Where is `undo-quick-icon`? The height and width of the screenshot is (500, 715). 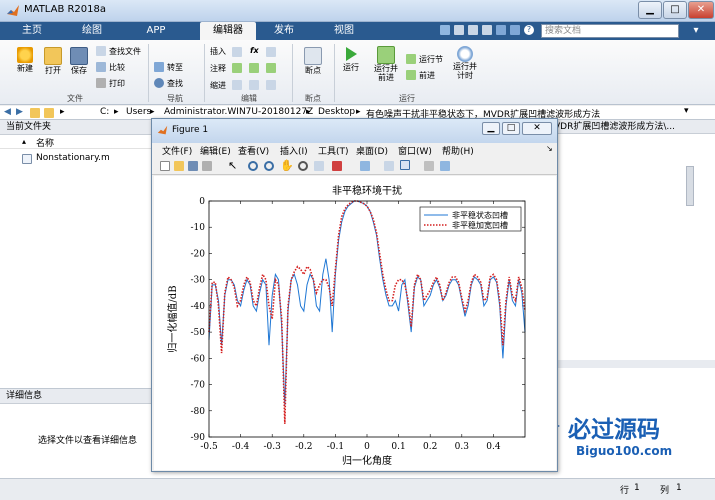 undo-quick-icon is located at coordinates (501, 30).